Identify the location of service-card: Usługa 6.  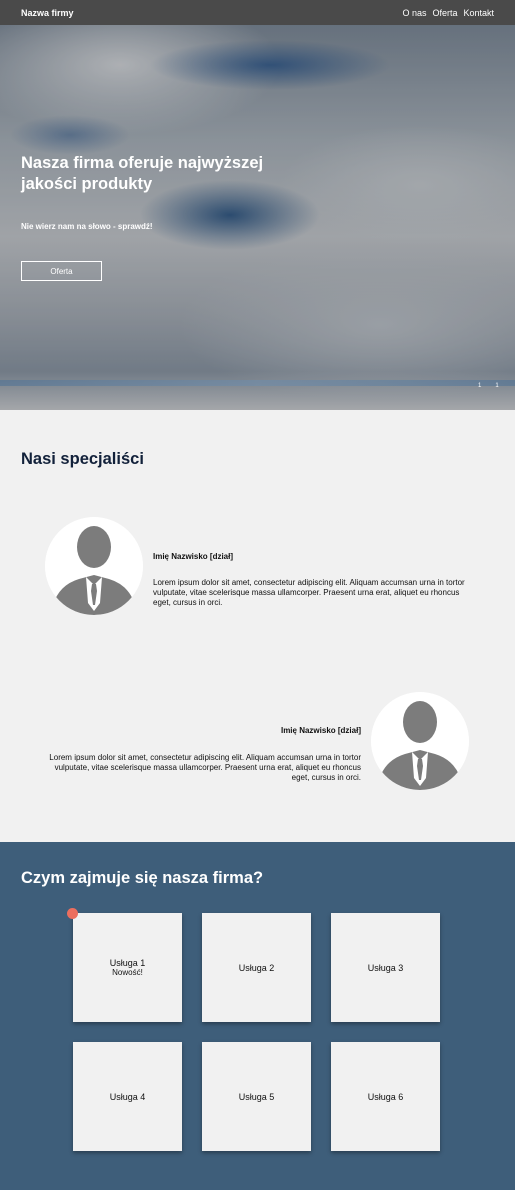
(385, 1096).